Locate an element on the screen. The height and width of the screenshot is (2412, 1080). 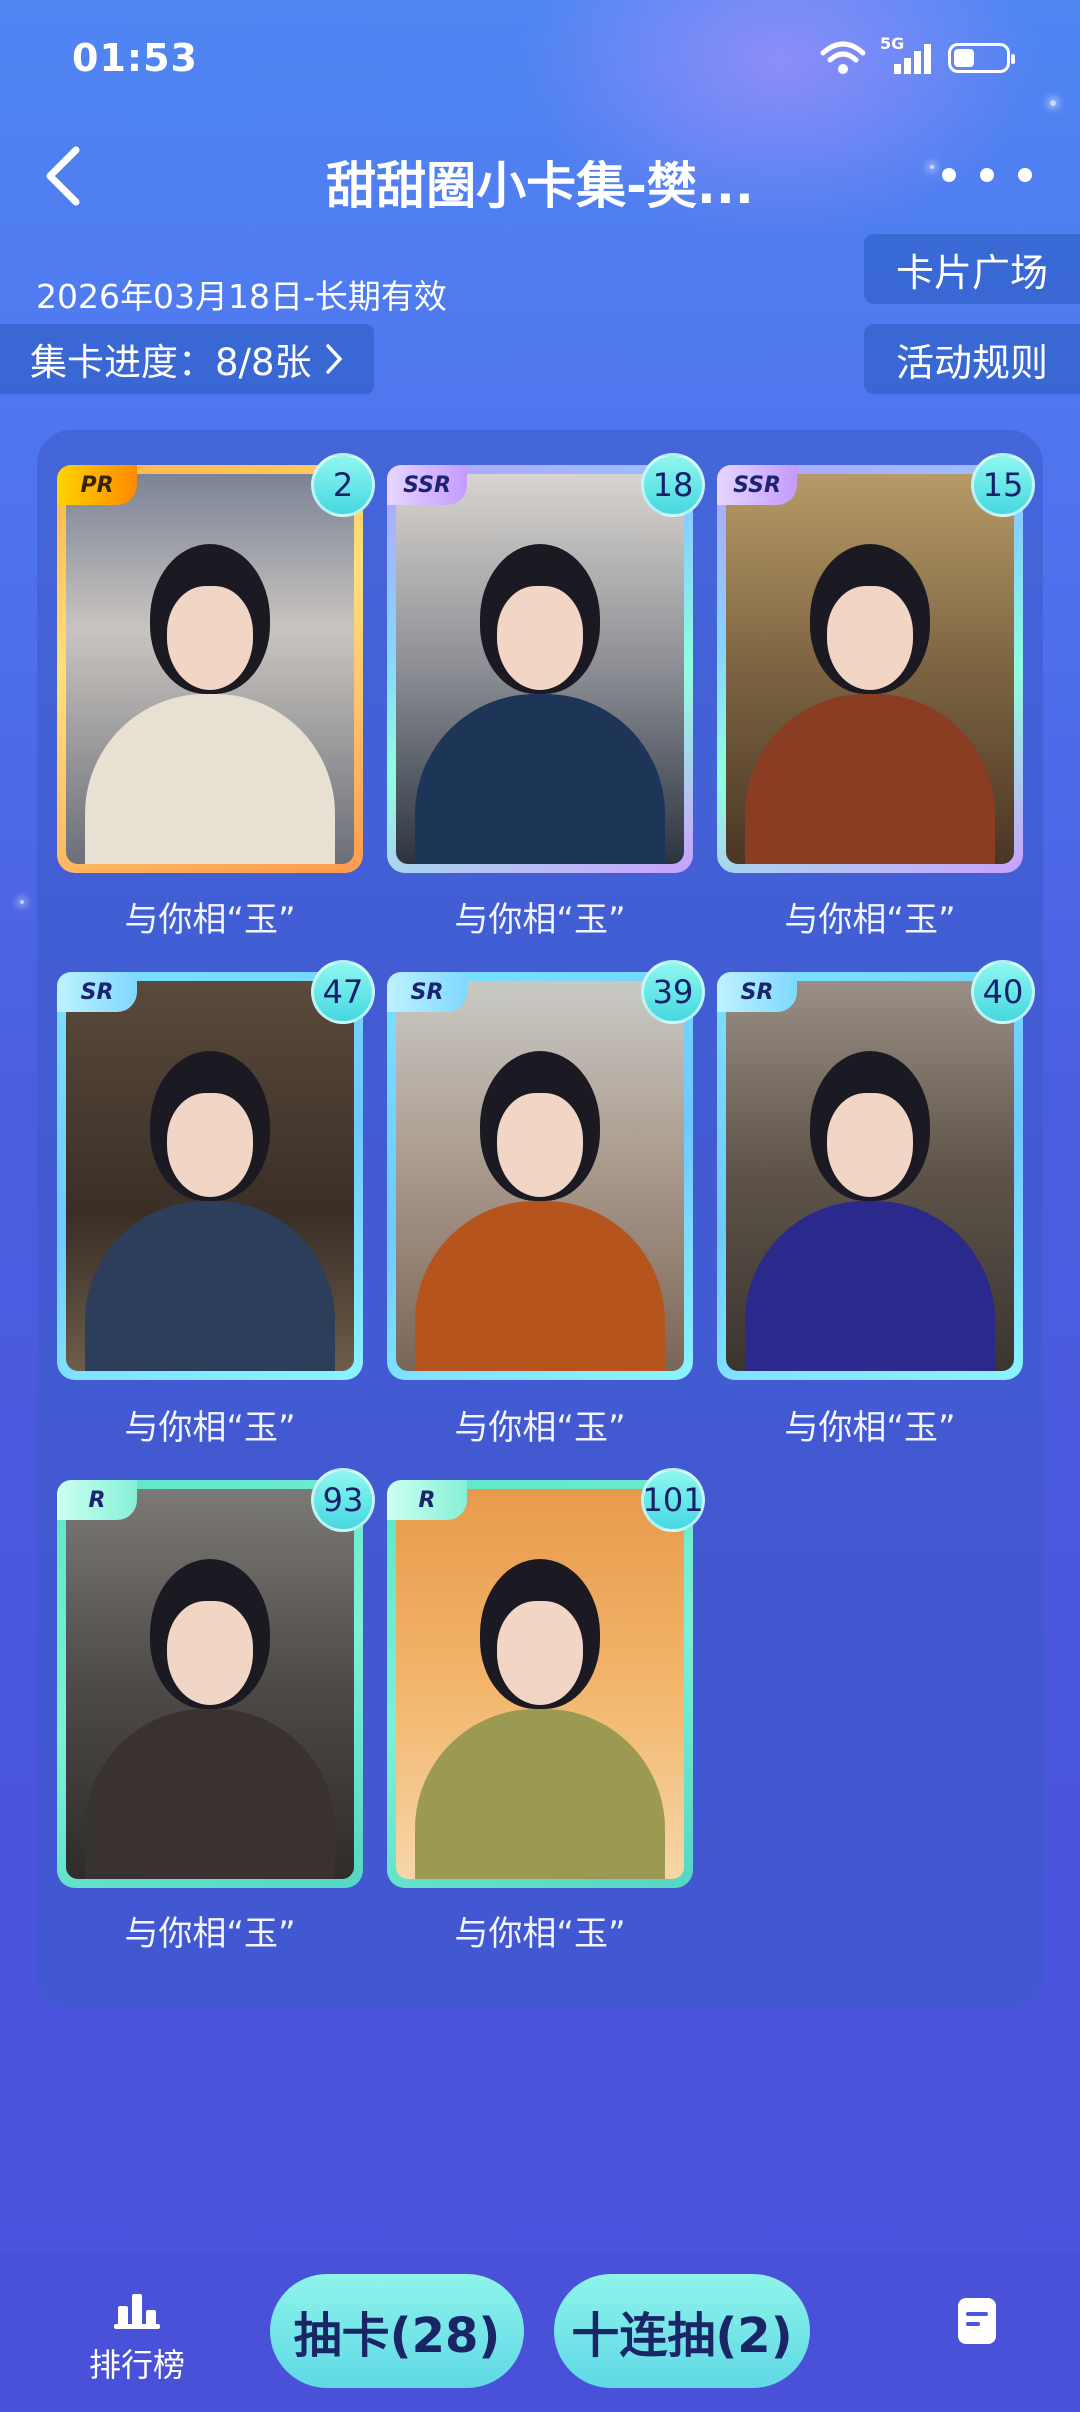
card-count-badge: 15 is located at coordinates (1003, 485).